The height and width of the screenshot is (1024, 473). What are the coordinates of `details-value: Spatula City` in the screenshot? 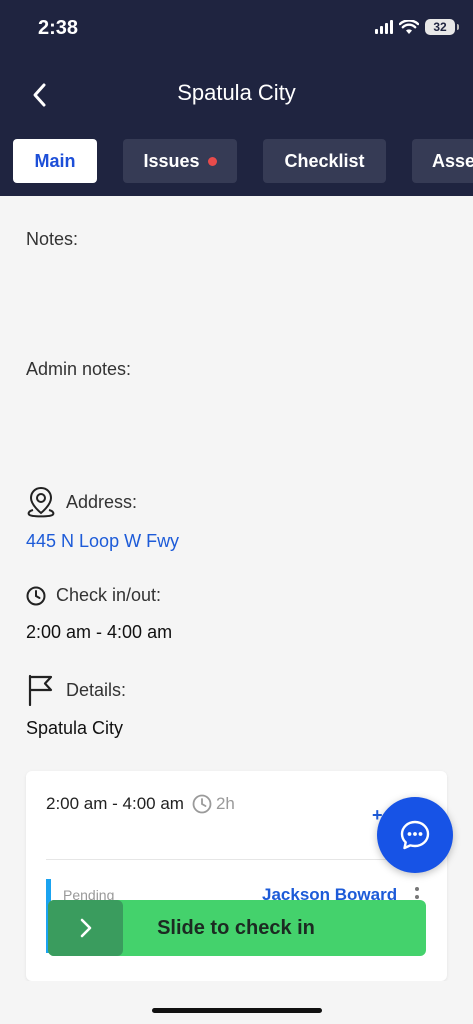 It's located at (75, 728).